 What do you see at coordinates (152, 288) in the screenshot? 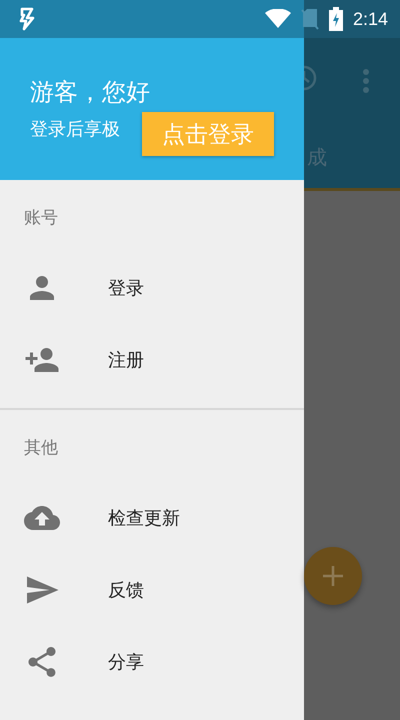
I see `menu-item: 登录` at bounding box center [152, 288].